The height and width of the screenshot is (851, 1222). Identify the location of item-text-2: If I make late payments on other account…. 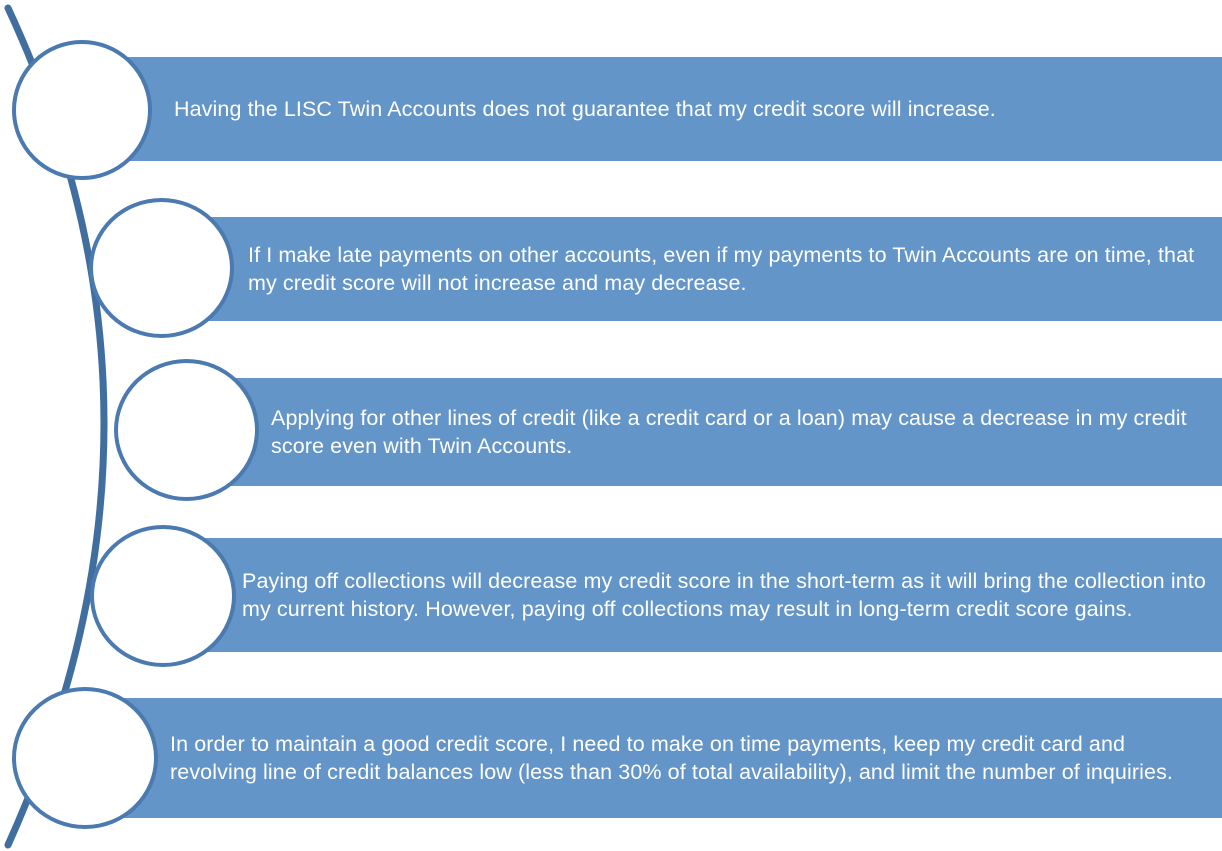
(721, 269).